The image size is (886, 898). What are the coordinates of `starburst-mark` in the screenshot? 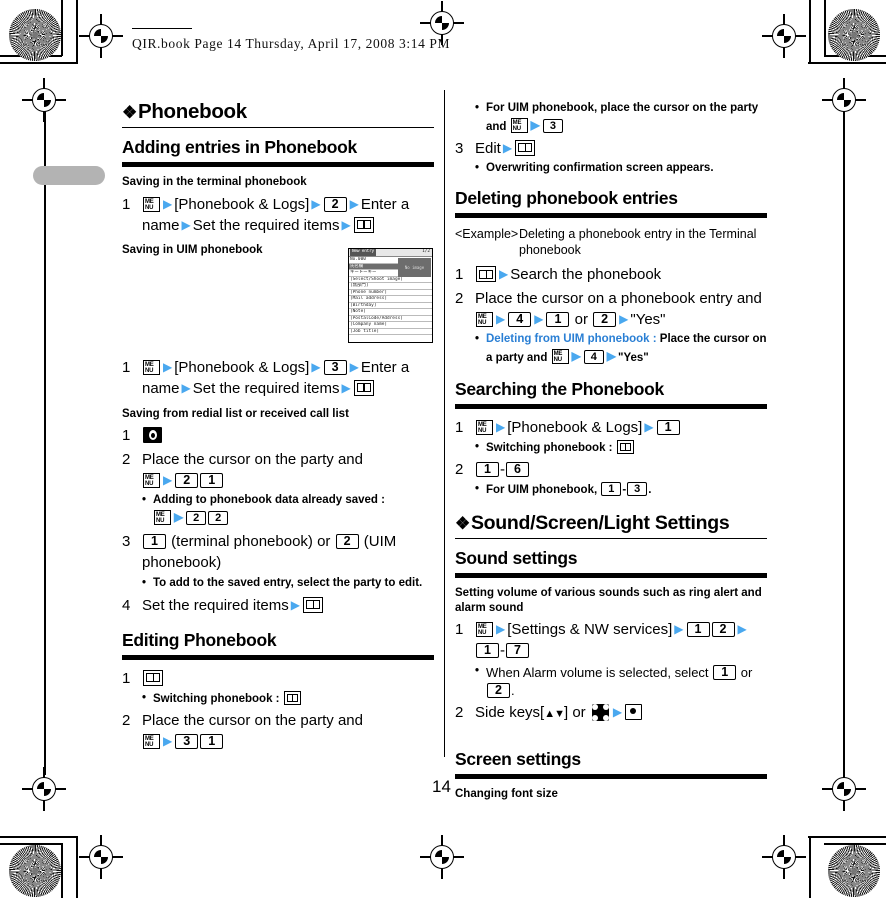 It's located at (35, 35).